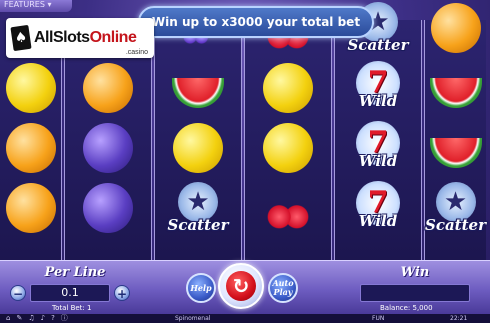 The height and width of the screenshot is (323, 490). I want to click on logo-text-accent: Online, so click(113, 37).